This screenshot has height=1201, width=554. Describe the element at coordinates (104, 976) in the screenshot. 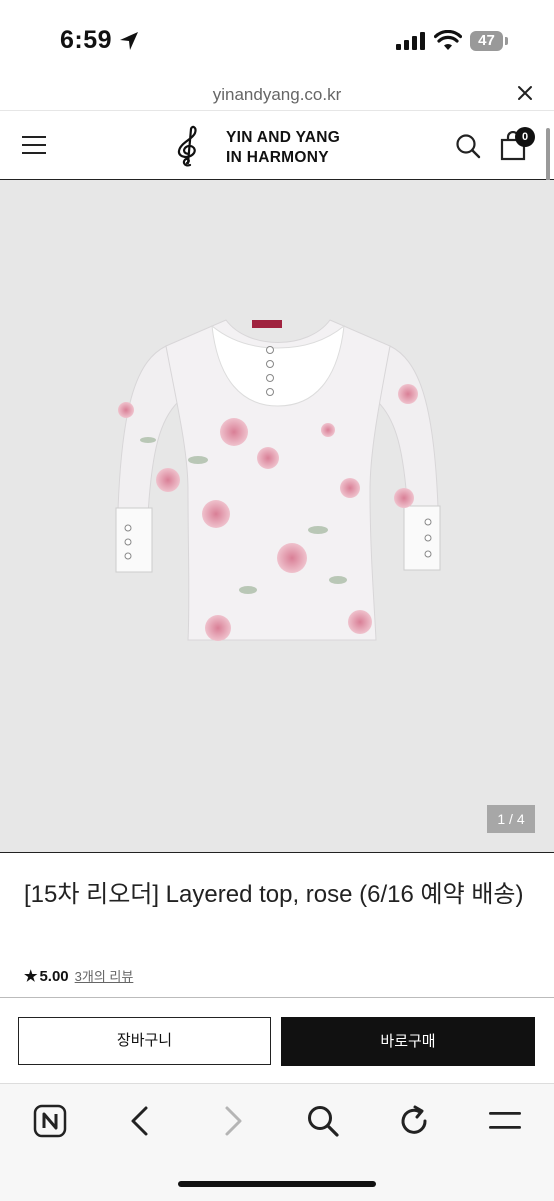

I see `reviews-link: 3개의 리뷰` at that location.